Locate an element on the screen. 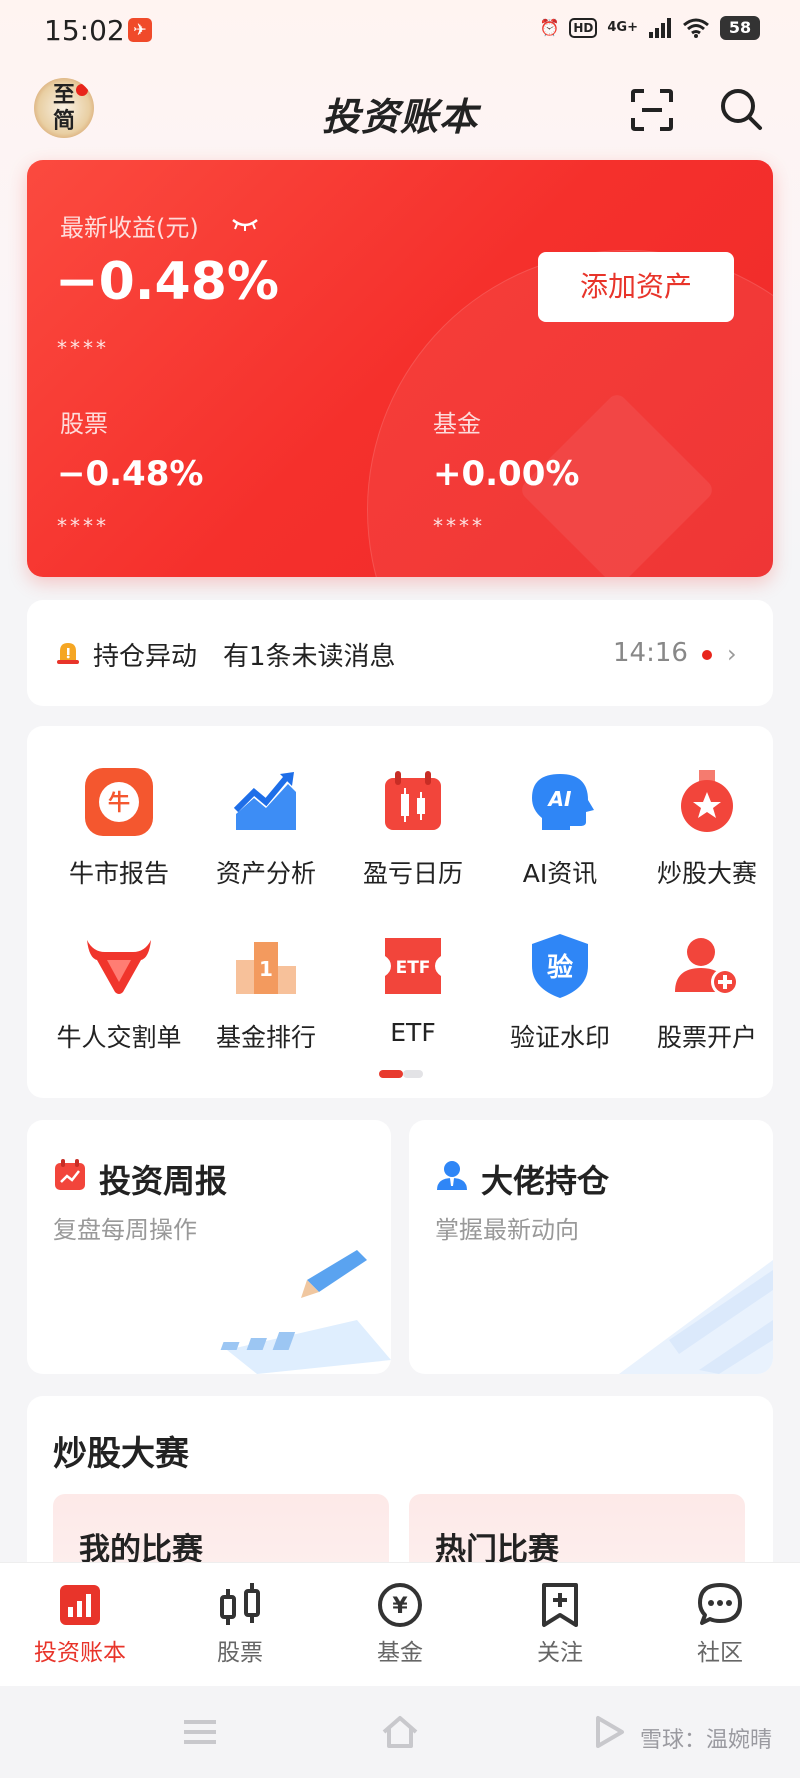 Image resolution: width=800 pixels, height=1778 pixels. chat-bubble-icon is located at coordinates (720, 1604).